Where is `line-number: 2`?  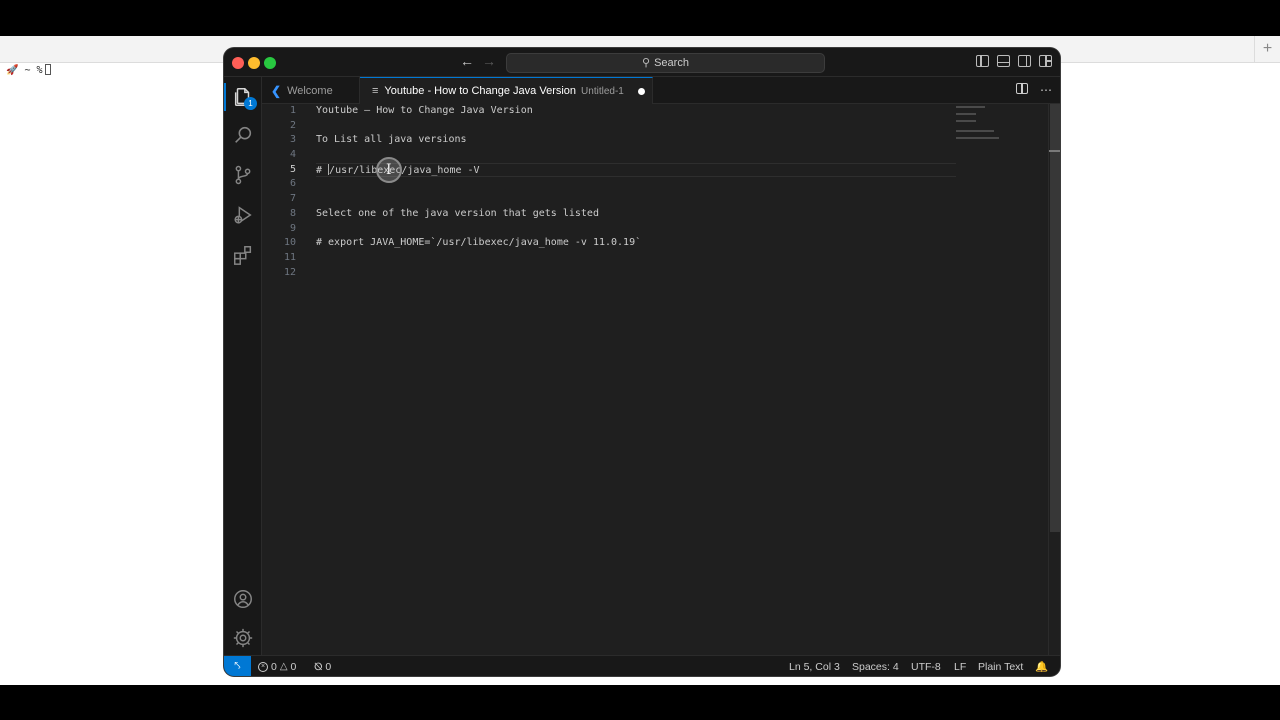 line-number: 2 is located at coordinates (292, 125).